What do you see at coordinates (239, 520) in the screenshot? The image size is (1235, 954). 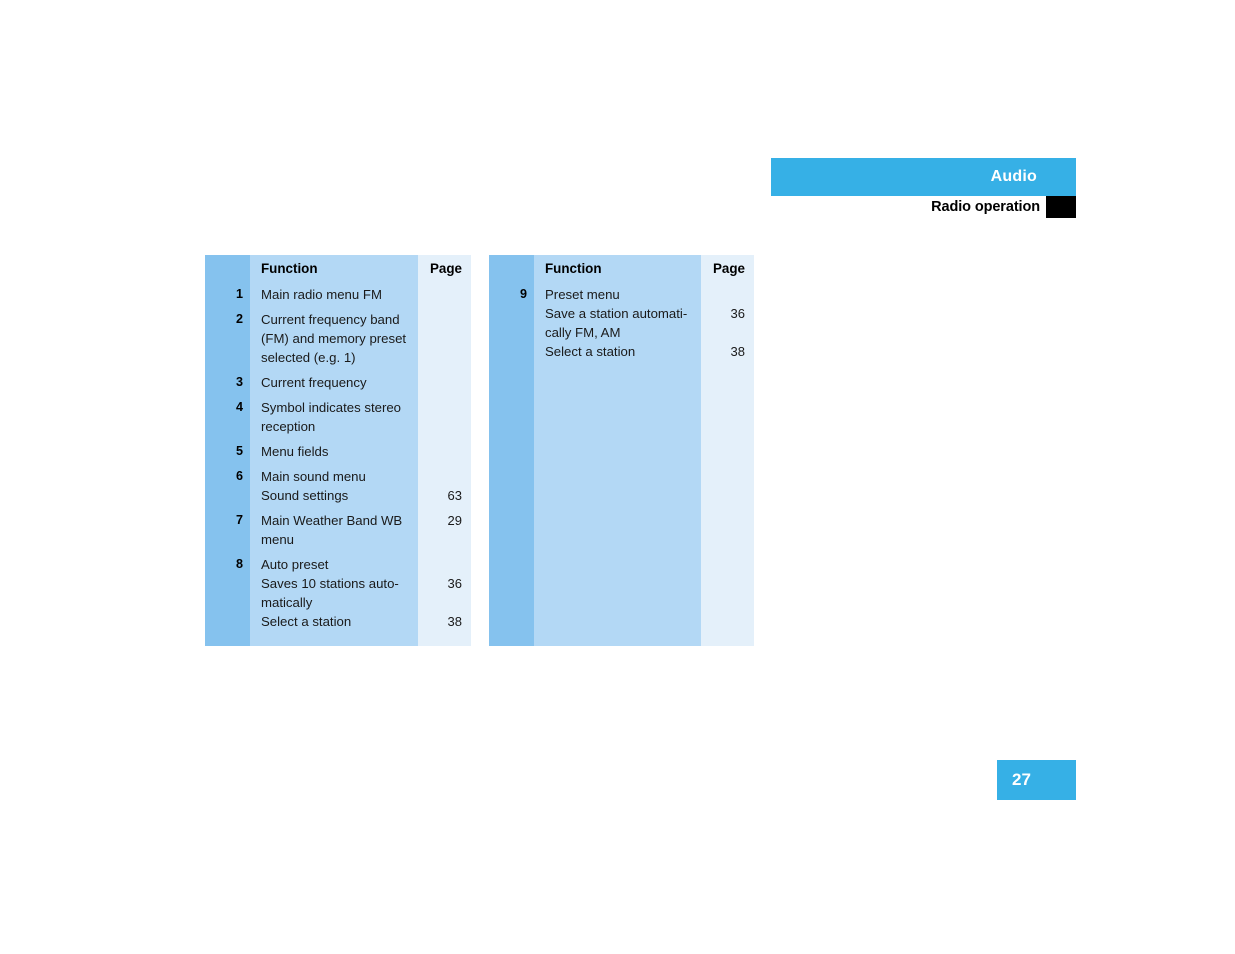 I see `row-index-number: 7` at bounding box center [239, 520].